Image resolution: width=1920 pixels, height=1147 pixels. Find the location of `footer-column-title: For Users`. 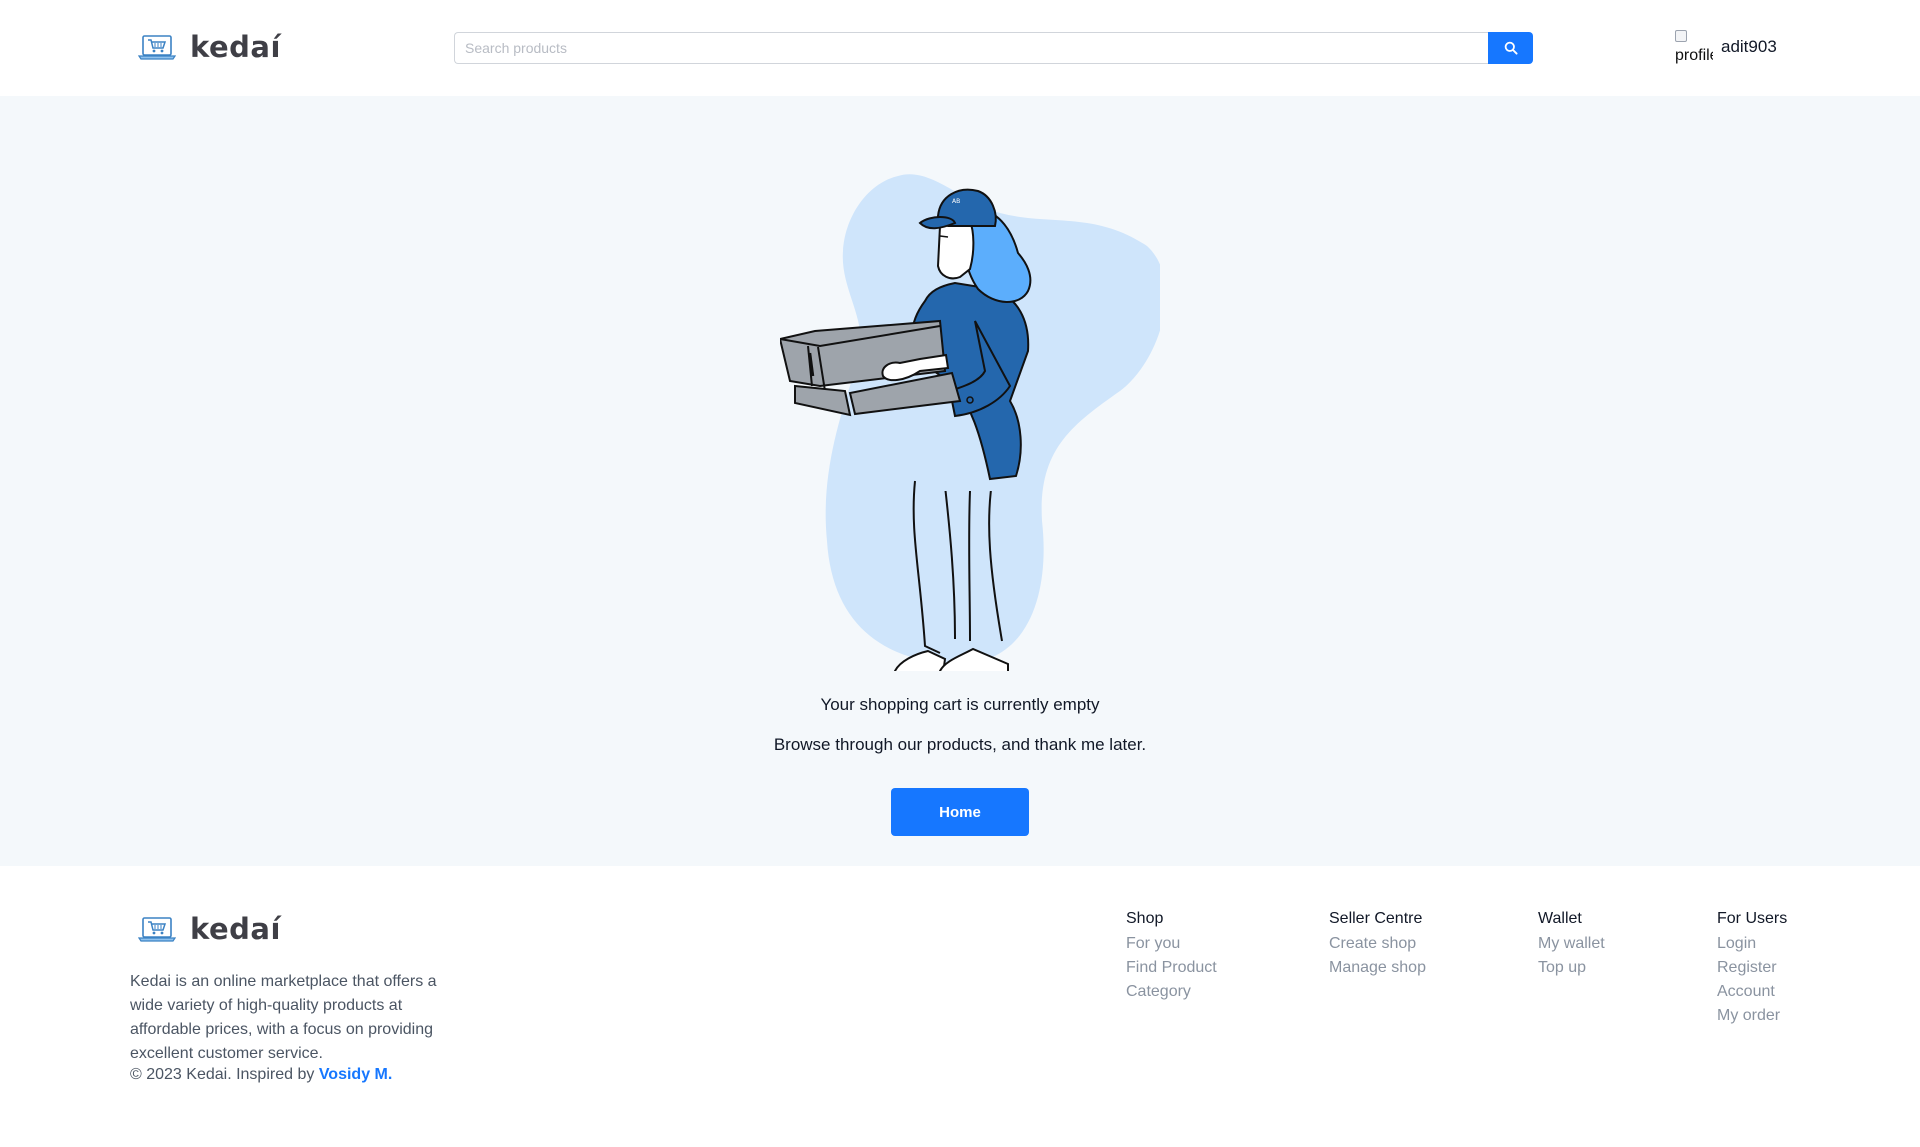

footer-column-title: For Users is located at coordinates (1752, 918).